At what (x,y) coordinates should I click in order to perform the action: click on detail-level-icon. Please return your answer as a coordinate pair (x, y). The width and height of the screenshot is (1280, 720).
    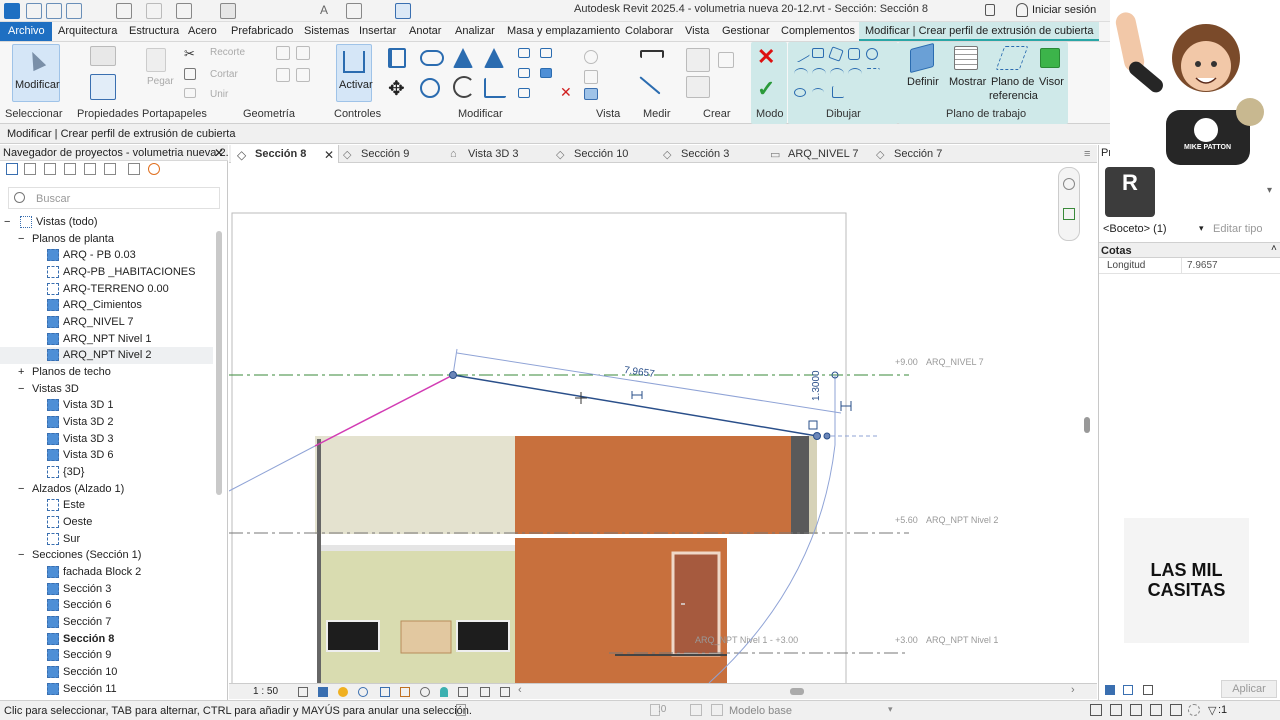
    Looking at the image, I should click on (303, 692).